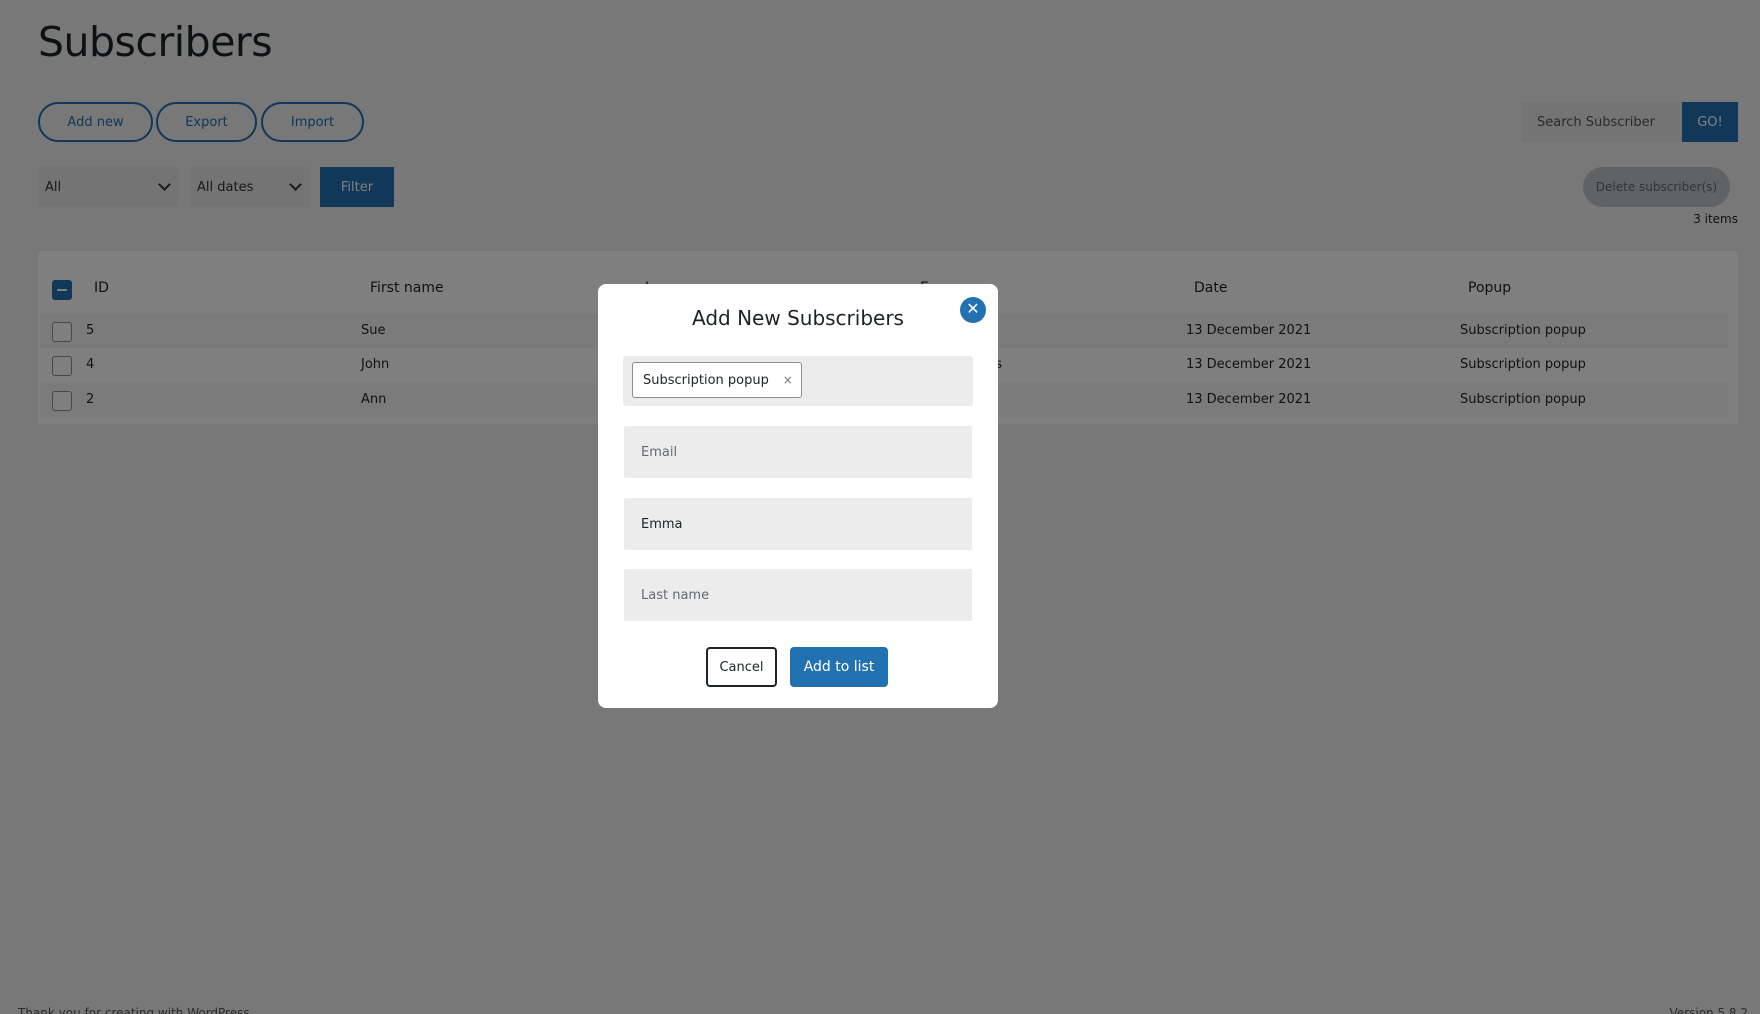 The width and height of the screenshot is (1760, 1014). I want to click on cancel-button: Cancel, so click(741, 667).